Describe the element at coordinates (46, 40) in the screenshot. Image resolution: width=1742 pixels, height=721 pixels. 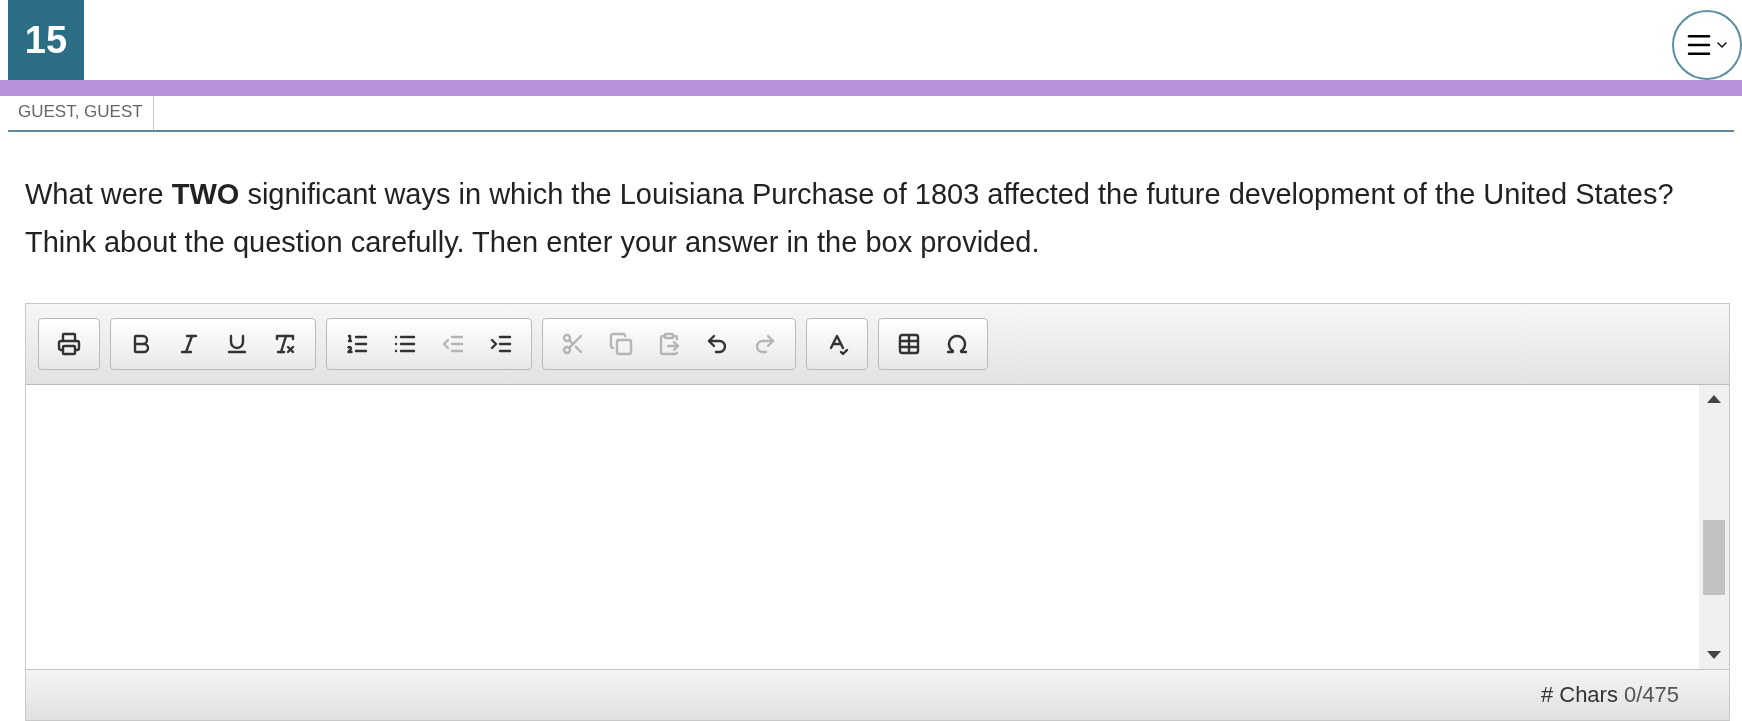
I see `question-number: 15` at that location.